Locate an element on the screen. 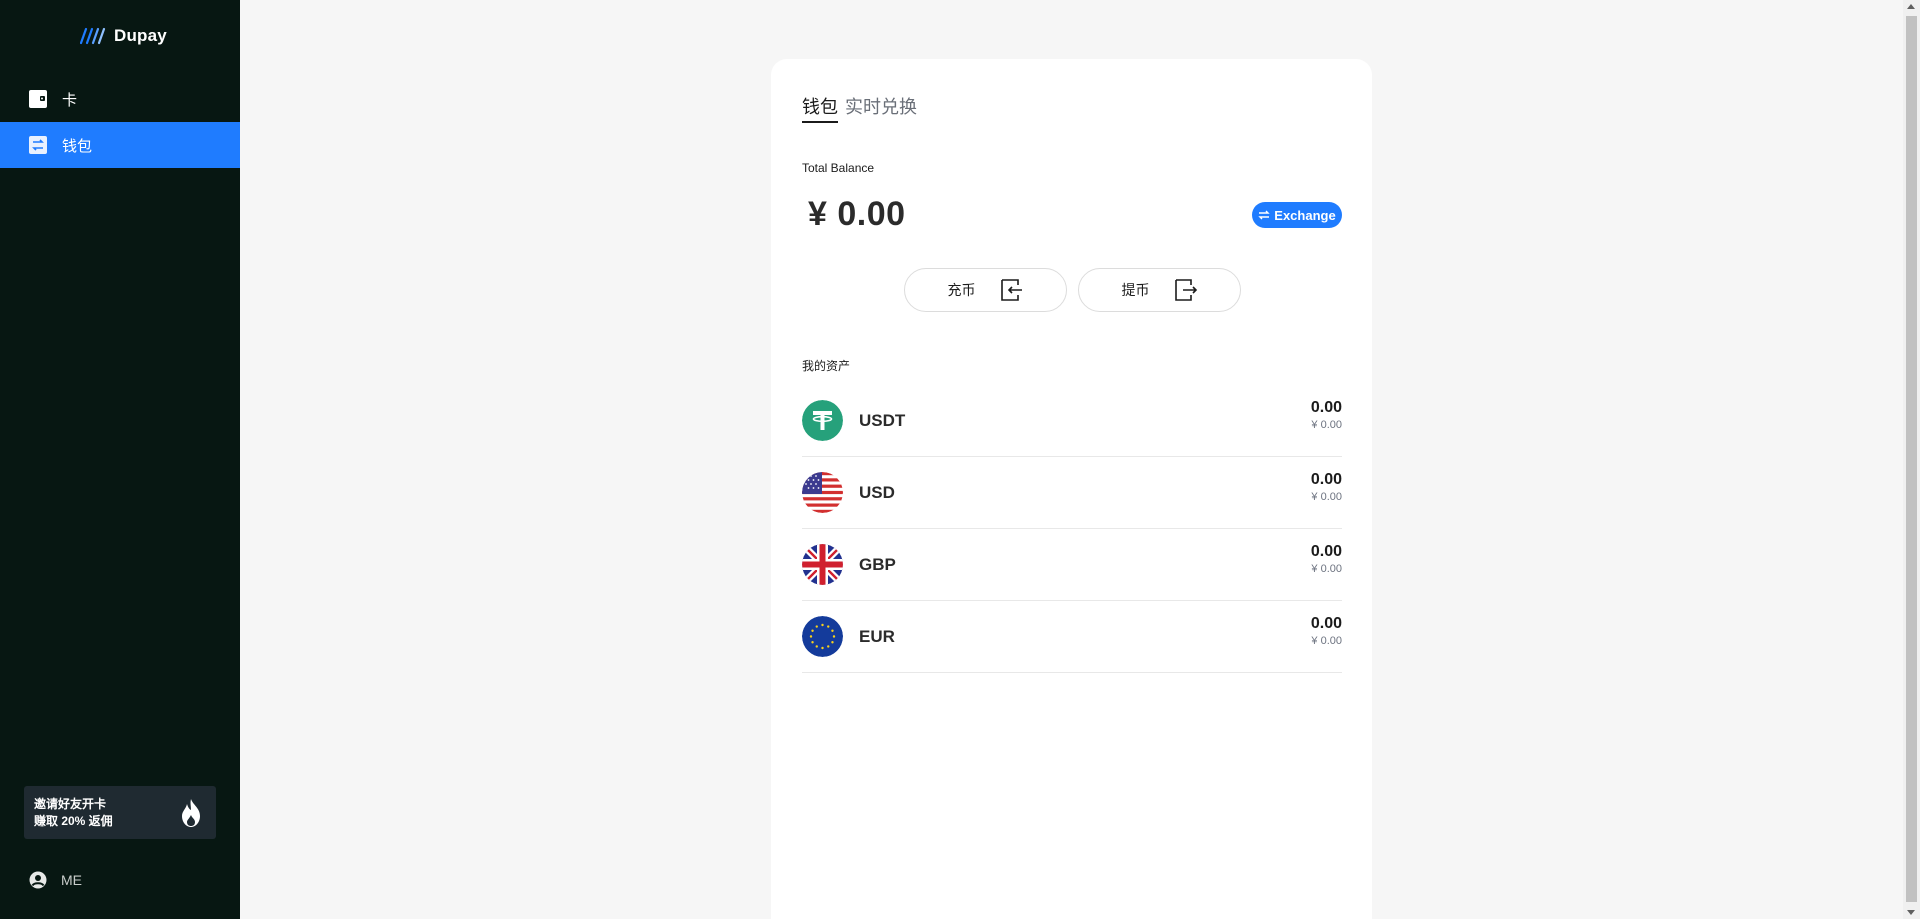  user-menu: ME is located at coordinates (55, 880).